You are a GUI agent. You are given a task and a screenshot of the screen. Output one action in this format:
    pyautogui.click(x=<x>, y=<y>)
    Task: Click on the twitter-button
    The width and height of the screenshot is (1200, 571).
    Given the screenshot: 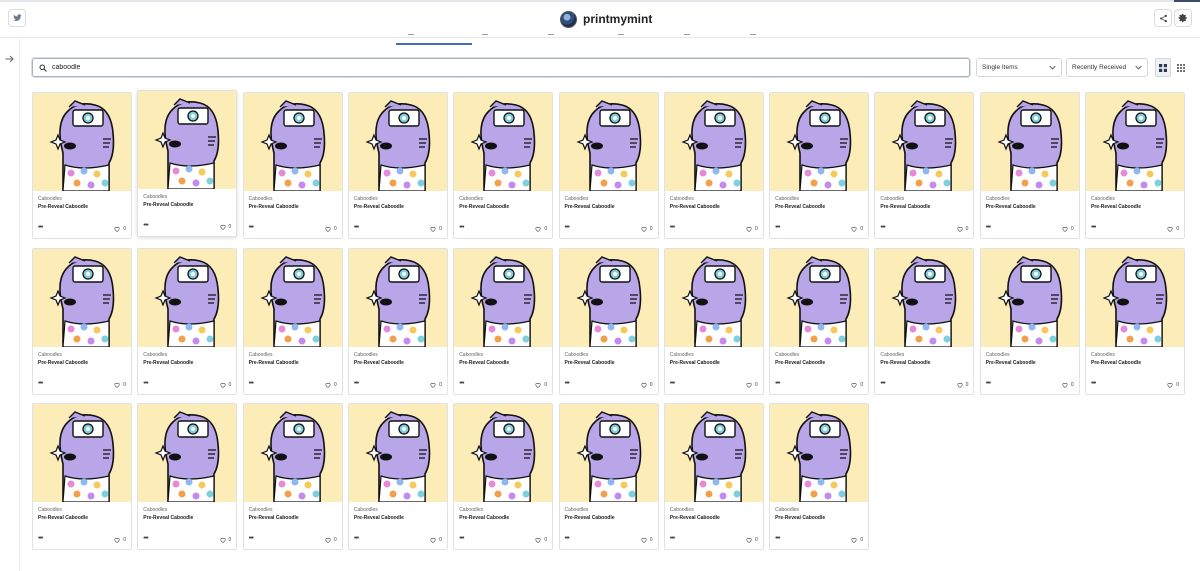 What is the action you would take?
    pyautogui.click(x=17, y=18)
    